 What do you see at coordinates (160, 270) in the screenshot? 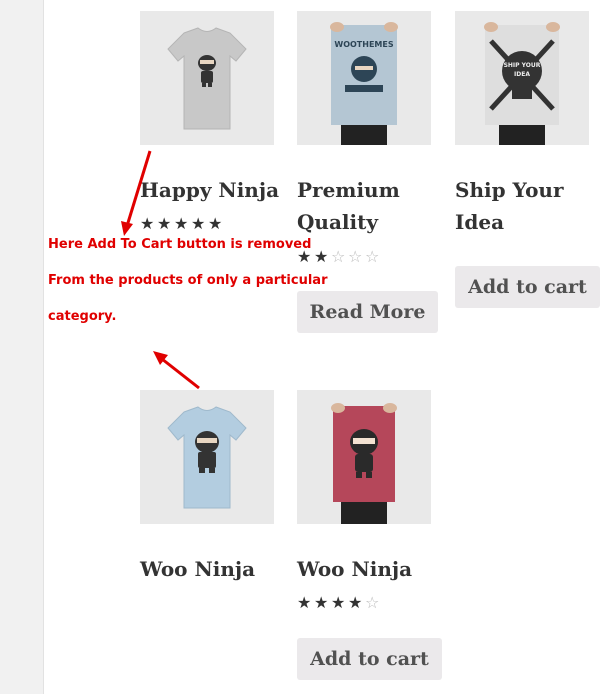
I see `annotation-arrows` at bounding box center [160, 270].